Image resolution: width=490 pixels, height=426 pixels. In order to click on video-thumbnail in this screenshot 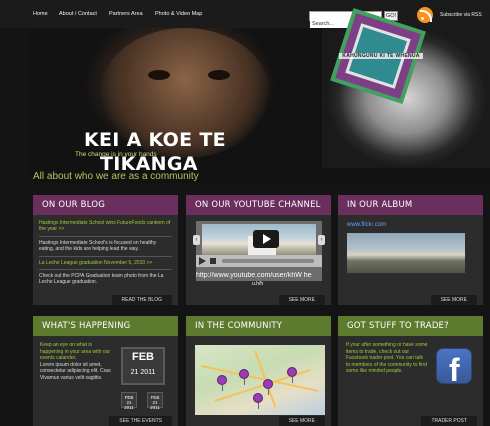, I will do `click(259, 240)`.